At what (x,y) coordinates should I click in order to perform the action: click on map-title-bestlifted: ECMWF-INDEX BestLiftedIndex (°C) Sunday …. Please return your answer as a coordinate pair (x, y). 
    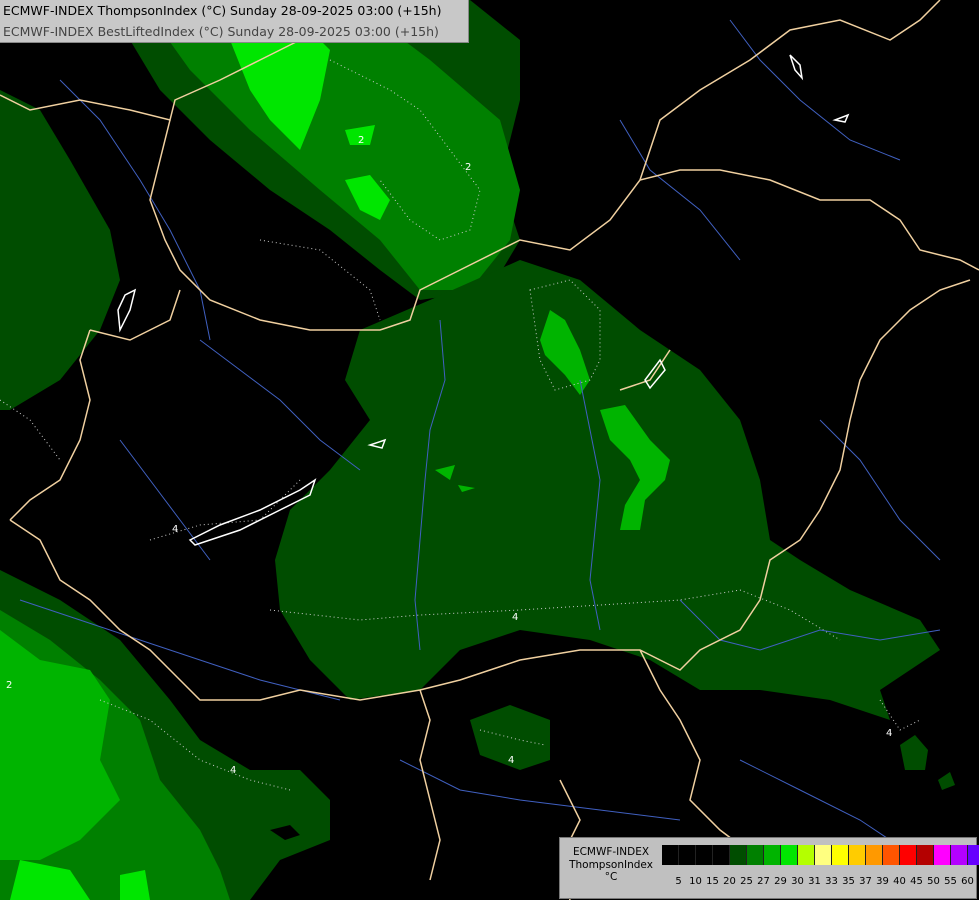
    Looking at the image, I should click on (221, 31).